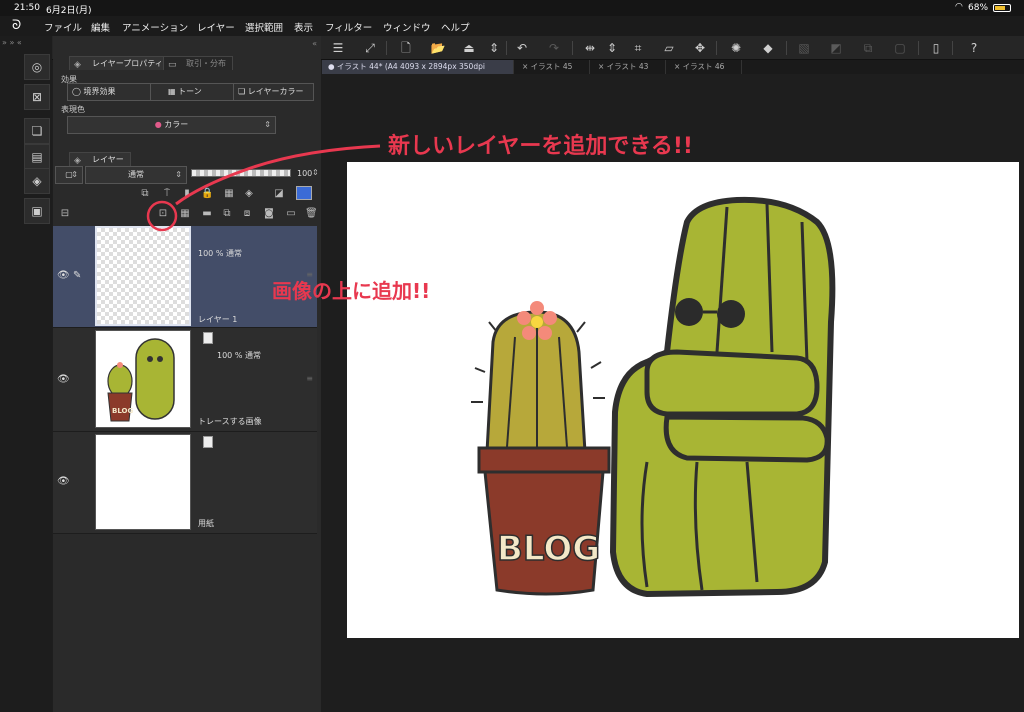  What do you see at coordinates (270, 92) in the screenshot?
I see `layer-color-button: ❏ レイヤーカラー` at bounding box center [270, 92].